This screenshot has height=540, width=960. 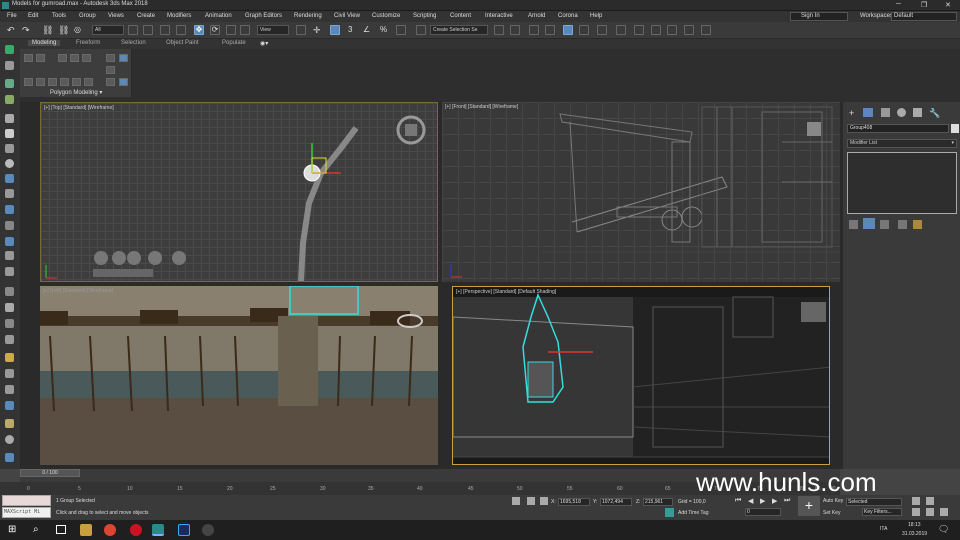 What do you see at coordinates (515, 30) in the screenshot?
I see `align-icon` at bounding box center [515, 30].